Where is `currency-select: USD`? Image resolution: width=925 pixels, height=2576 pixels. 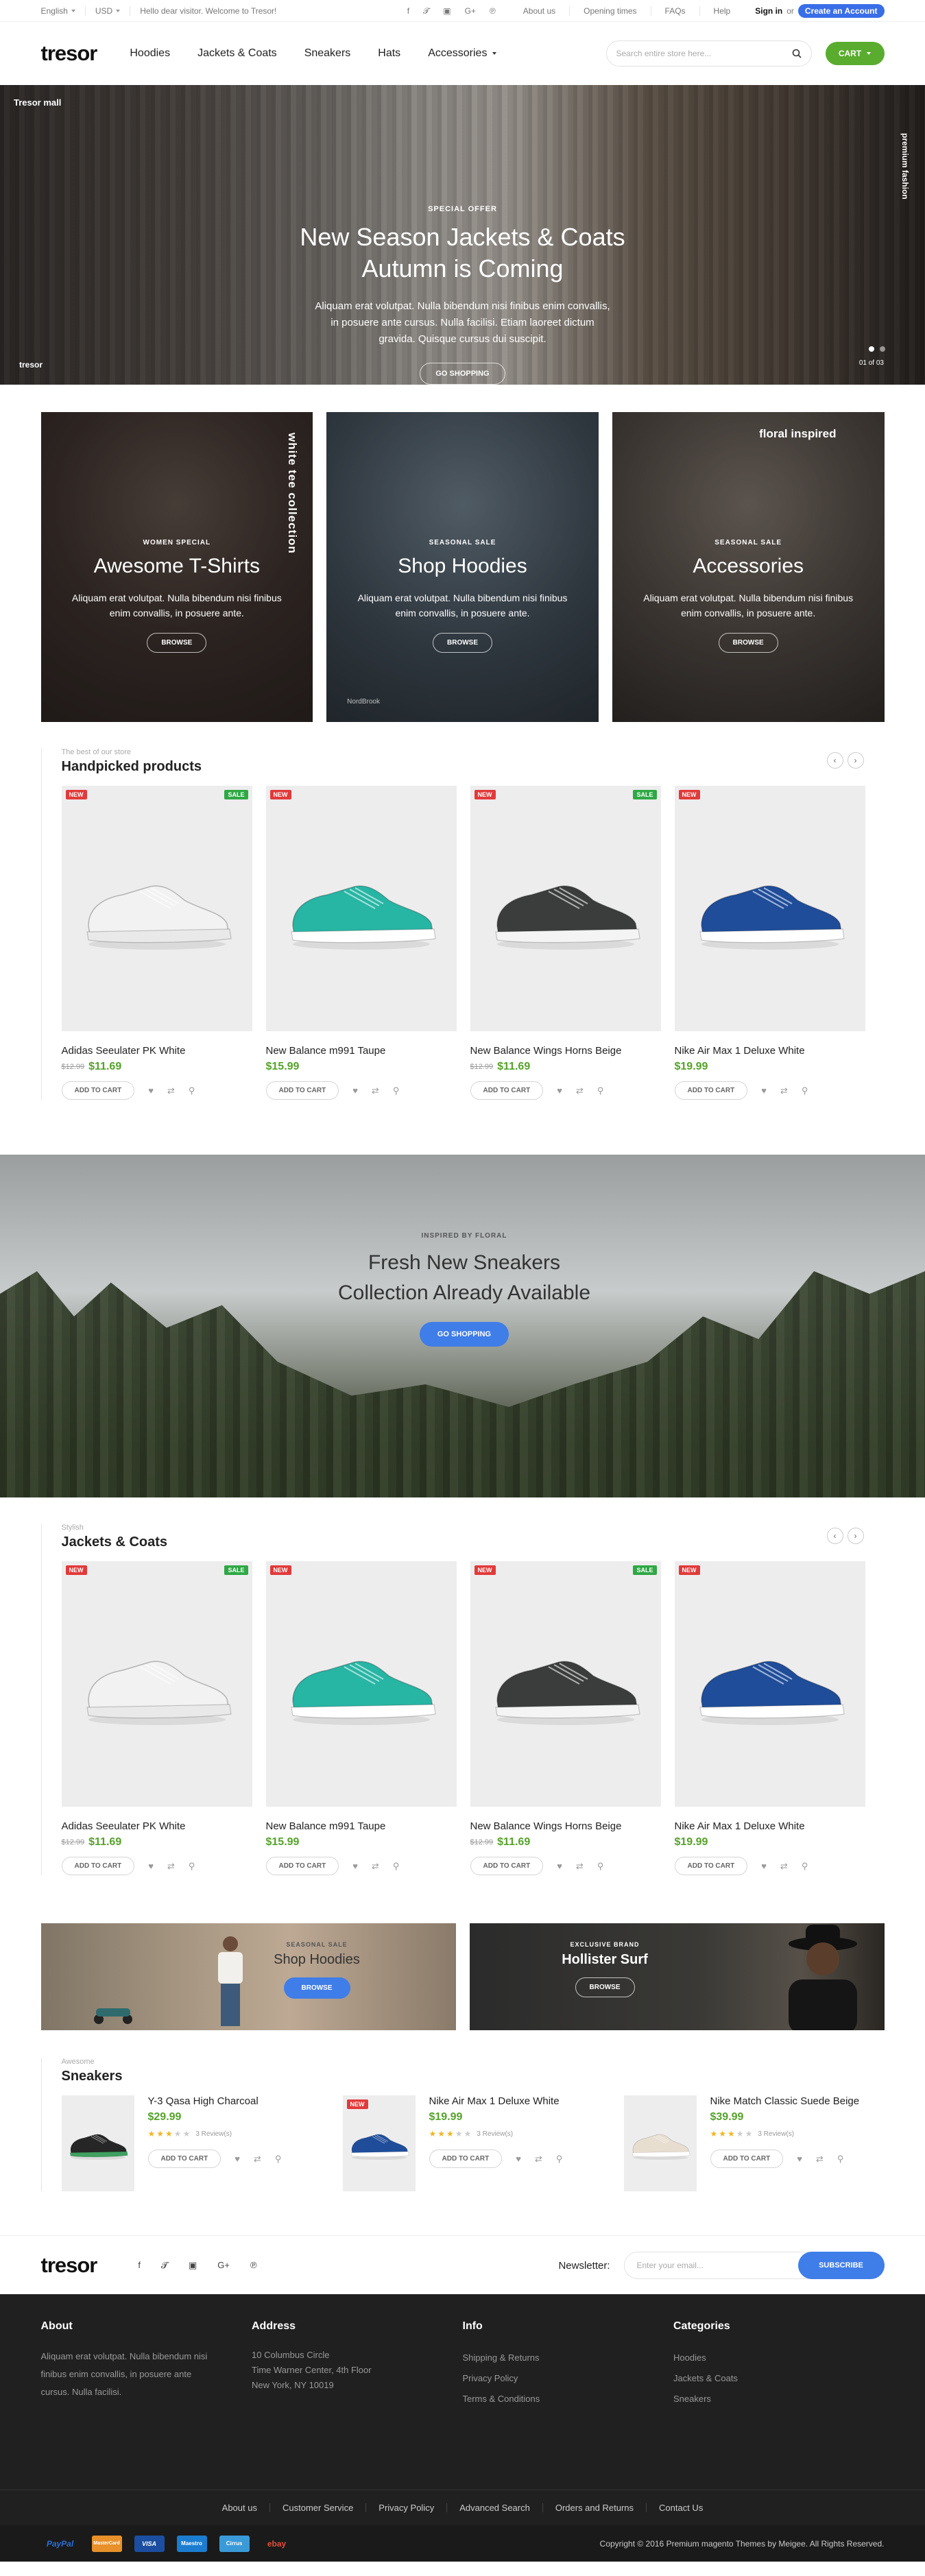 currency-select: USD is located at coordinates (113, 11).